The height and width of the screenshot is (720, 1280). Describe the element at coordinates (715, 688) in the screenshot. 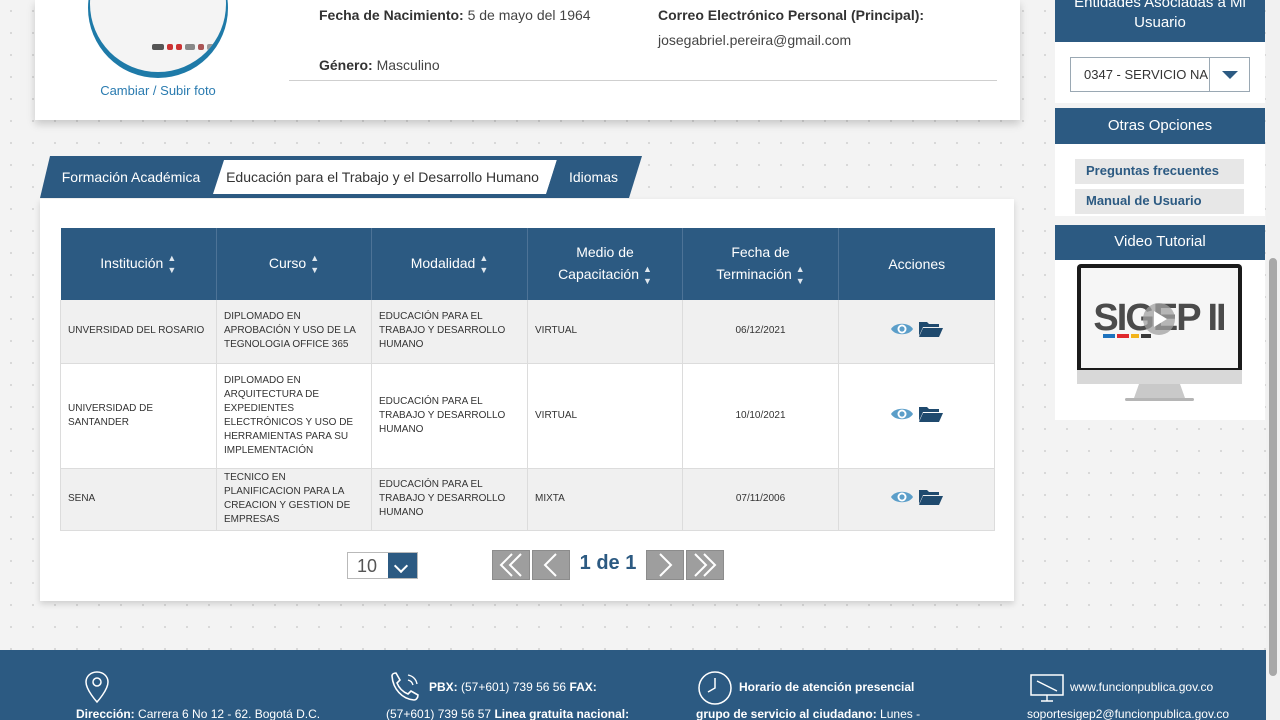

I see `clock-icon` at that location.